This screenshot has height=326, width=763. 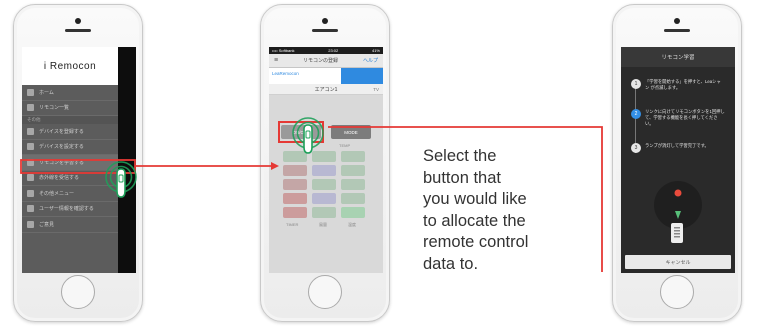 I want to click on menu-item-label: リモコン一覧, so click(x=54, y=108).